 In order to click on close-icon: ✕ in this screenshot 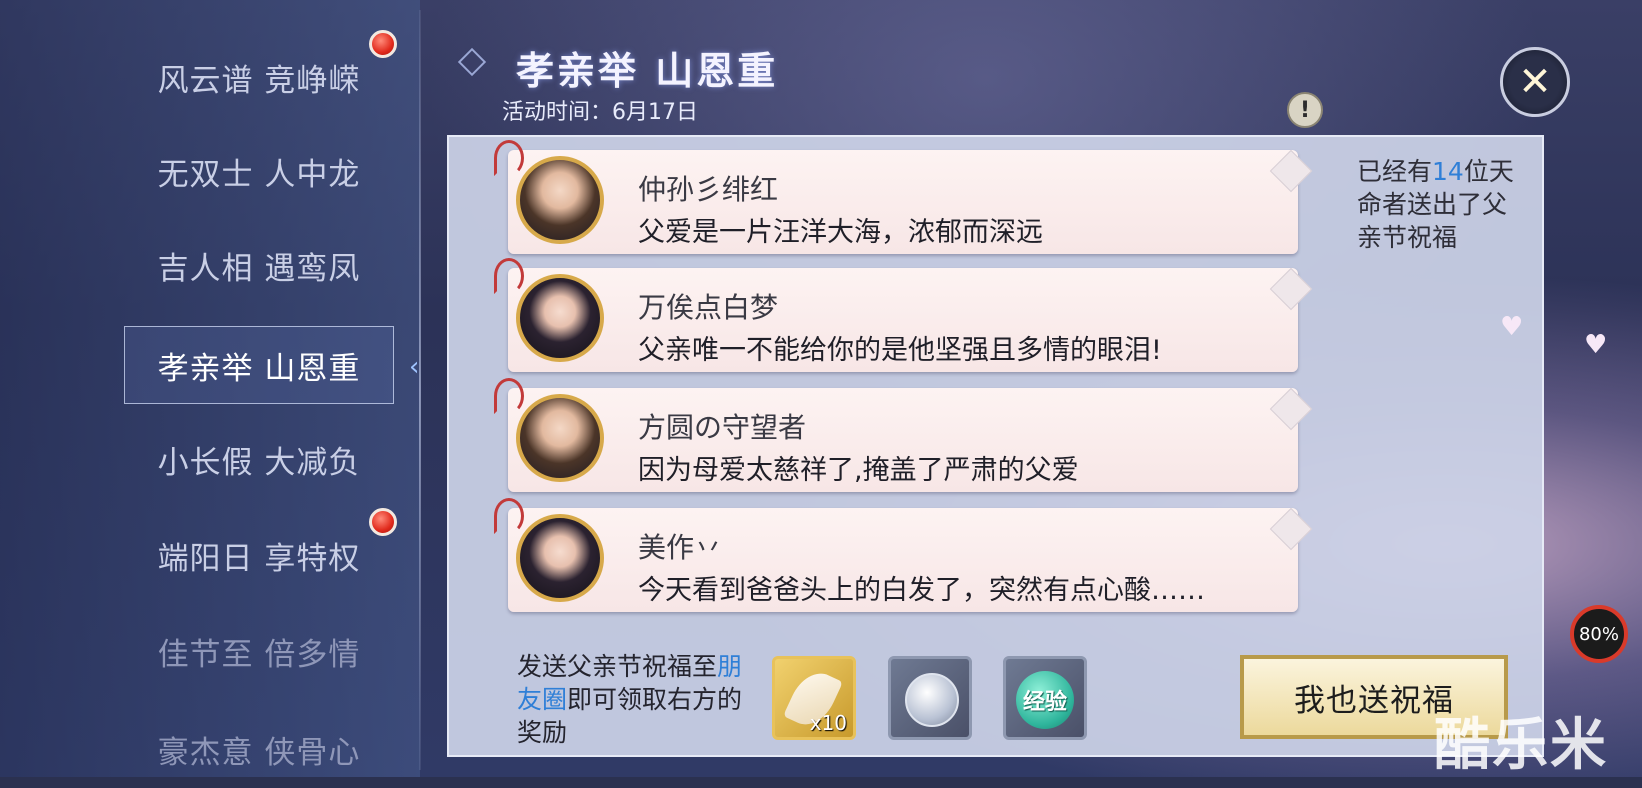, I will do `click(1535, 82)`.